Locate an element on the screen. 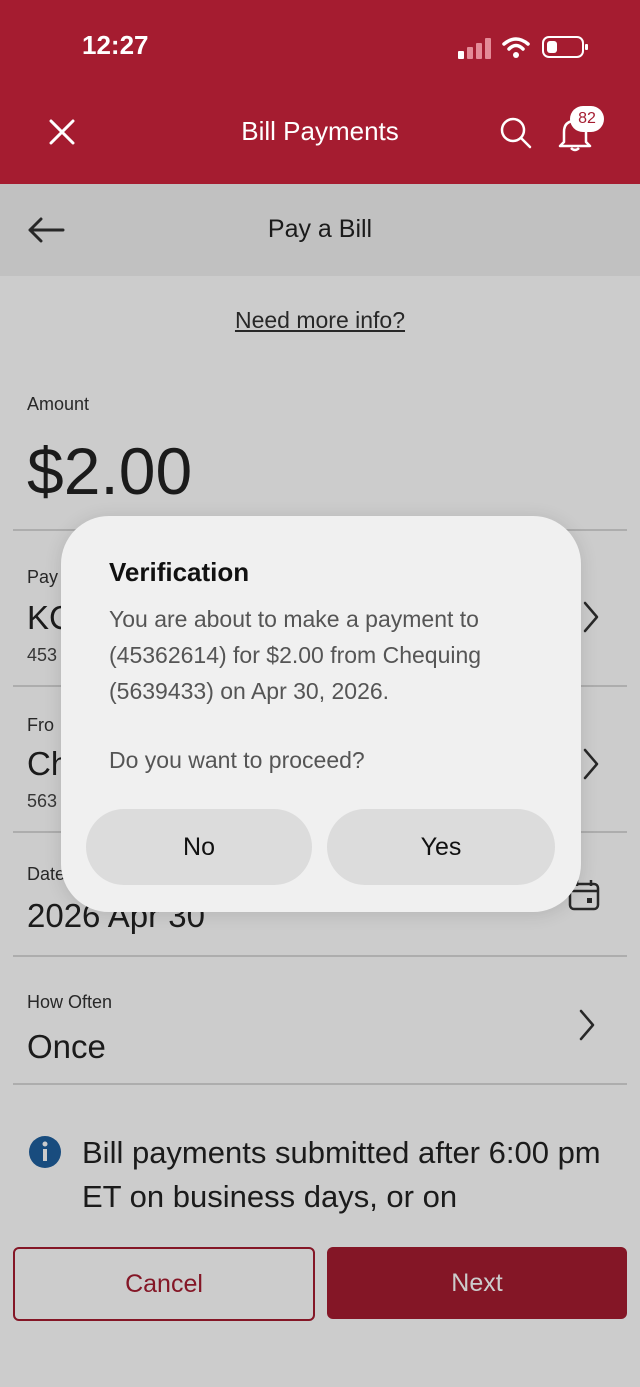 This screenshot has width=640, height=1387. signal-icon is located at coordinates (474, 48).